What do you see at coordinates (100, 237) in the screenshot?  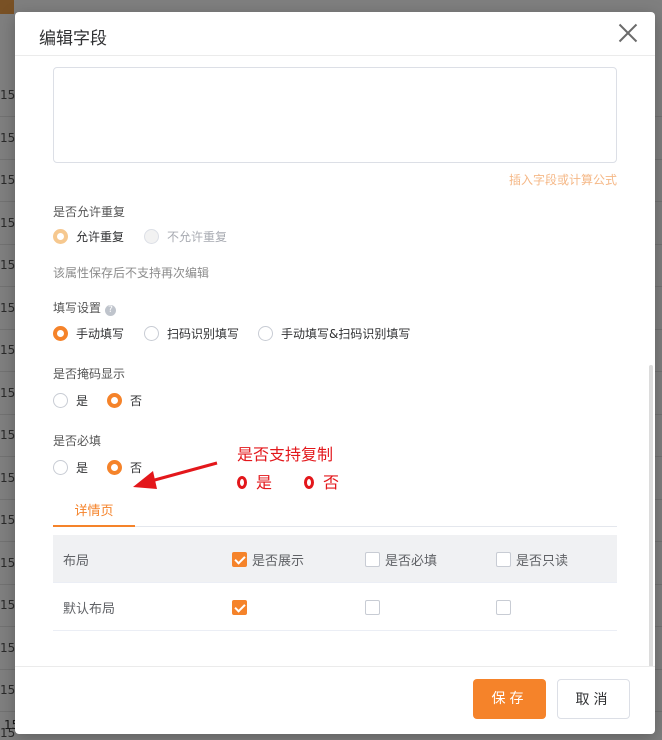 I see `radio-label: 允许重复` at bounding box center [100, 237].